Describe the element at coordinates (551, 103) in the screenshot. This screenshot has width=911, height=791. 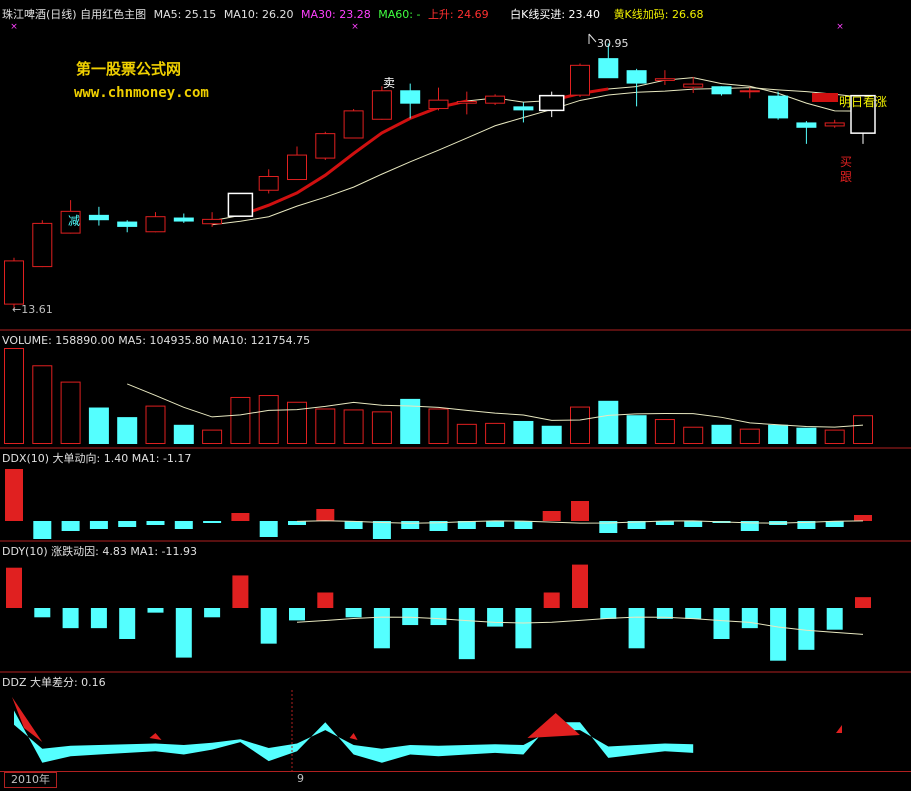
I see `candle-body-white` at that location.